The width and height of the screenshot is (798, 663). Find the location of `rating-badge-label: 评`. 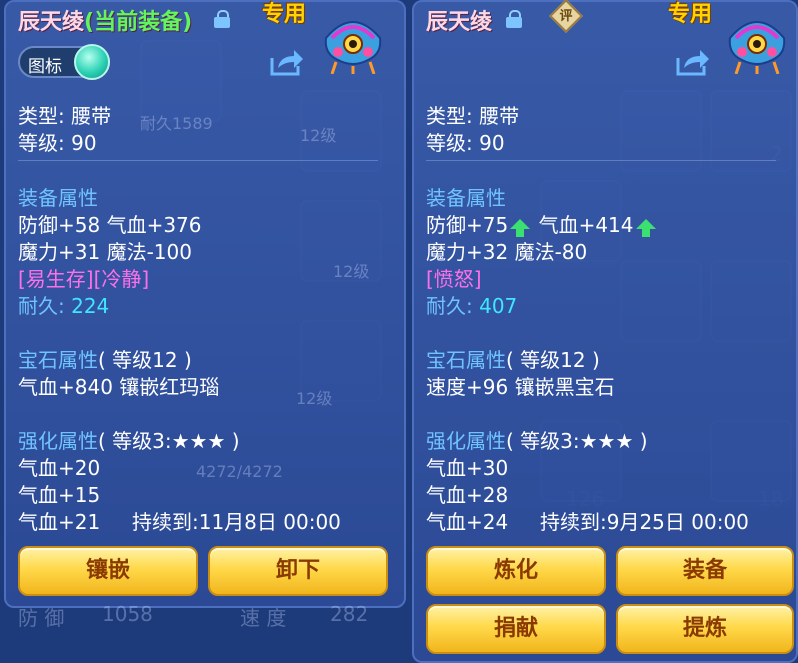

rating-badge-label: 评 is located at coordinates (566, 16).